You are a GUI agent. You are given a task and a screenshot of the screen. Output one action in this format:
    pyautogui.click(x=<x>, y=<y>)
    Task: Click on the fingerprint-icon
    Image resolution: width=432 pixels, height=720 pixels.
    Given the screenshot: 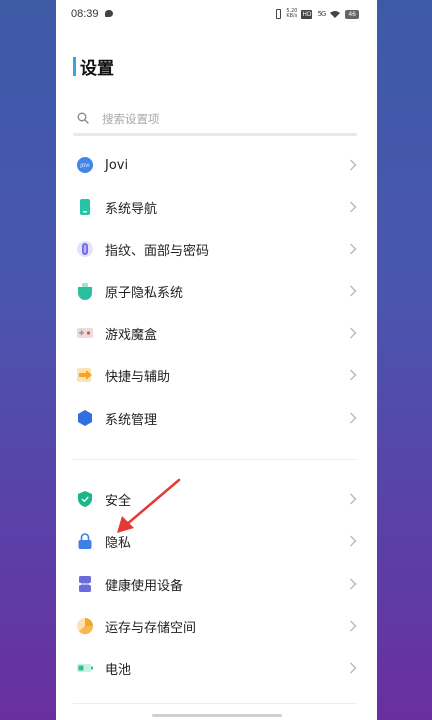 What is the action you would take?
    pyautogui.click(x=85, y=249)
    